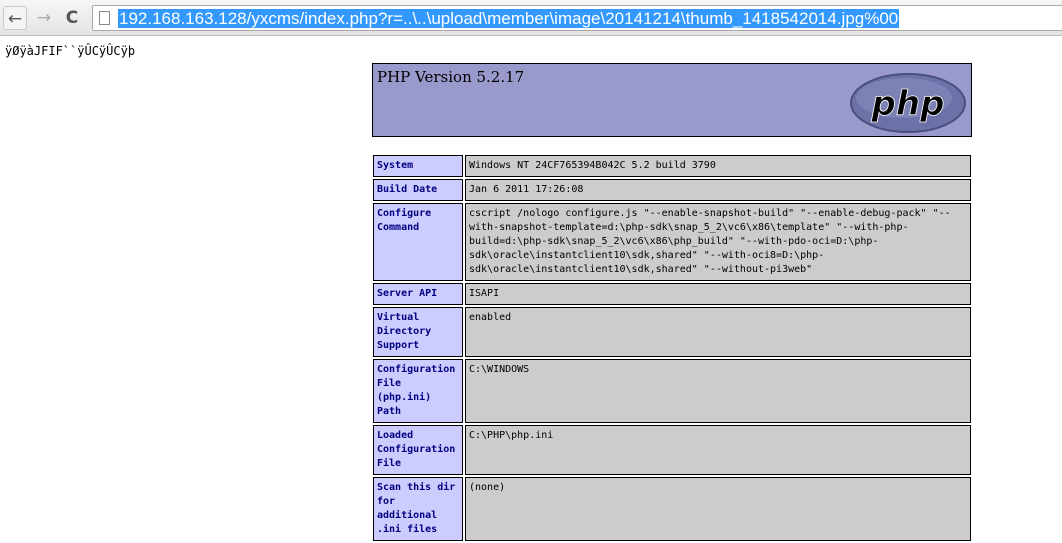 Image resolution: width=1062 pixels, height=543 pixels. What do you see at coordinates (718, 509) in the screenshot?
I see `row-value: (none)` at bounding box center [718, 509].